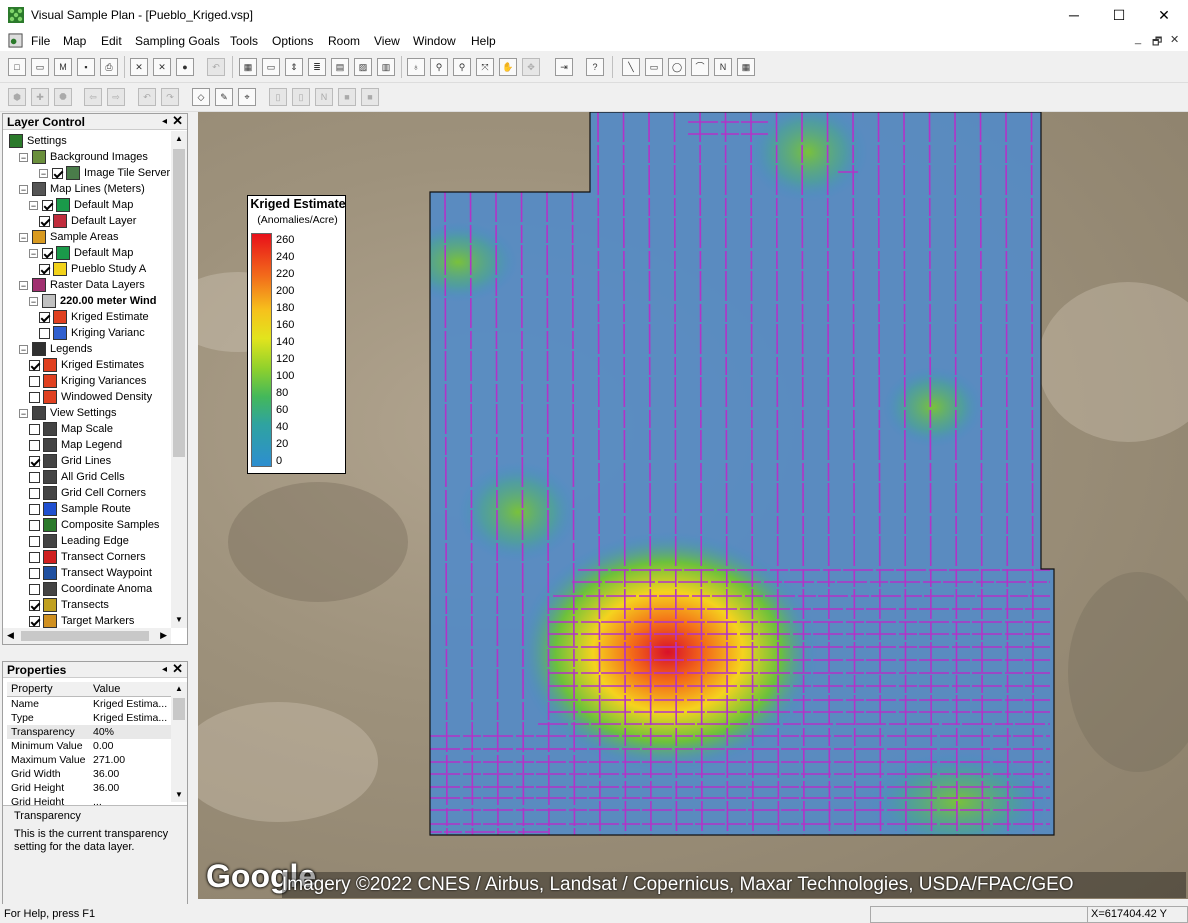 The height and width of the screenshot is (923, 1188). I want to click on document-icon, so click(15, 40).